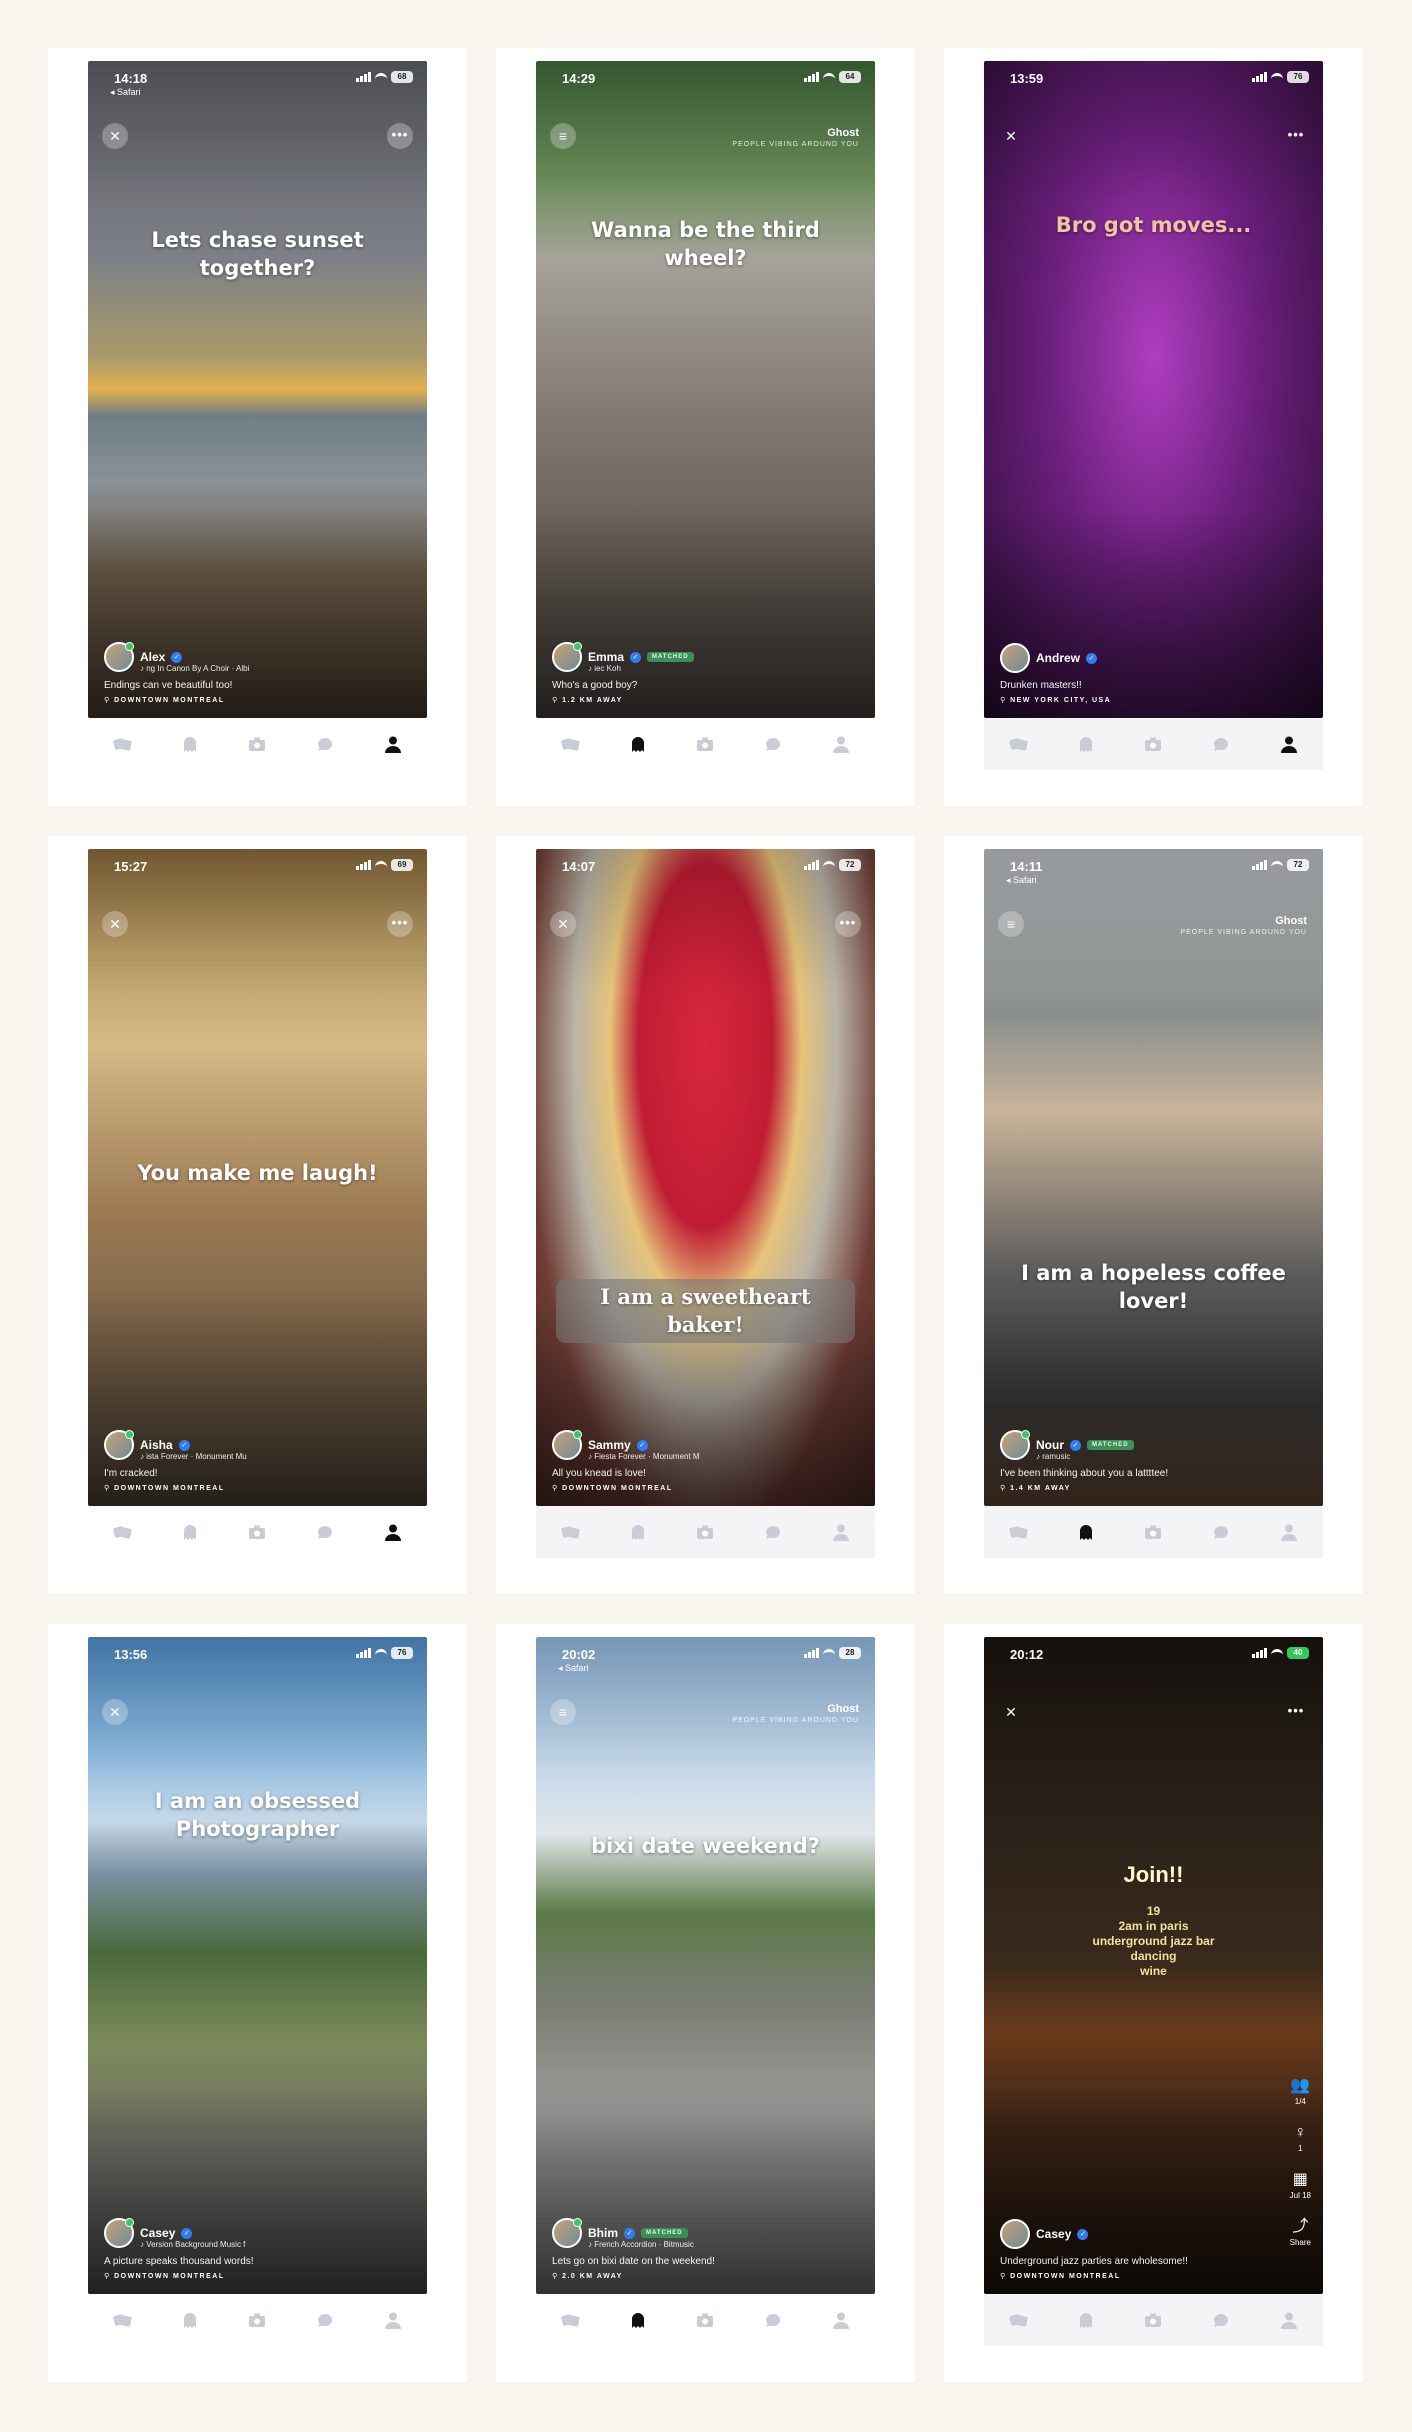 Image resolution: width=1412 pixels, height=2432 pixels. What do you see at coordinates (603, 2233) in the screenshot?
I see `user-name: Bhim` at bounding box center [603, 2233].